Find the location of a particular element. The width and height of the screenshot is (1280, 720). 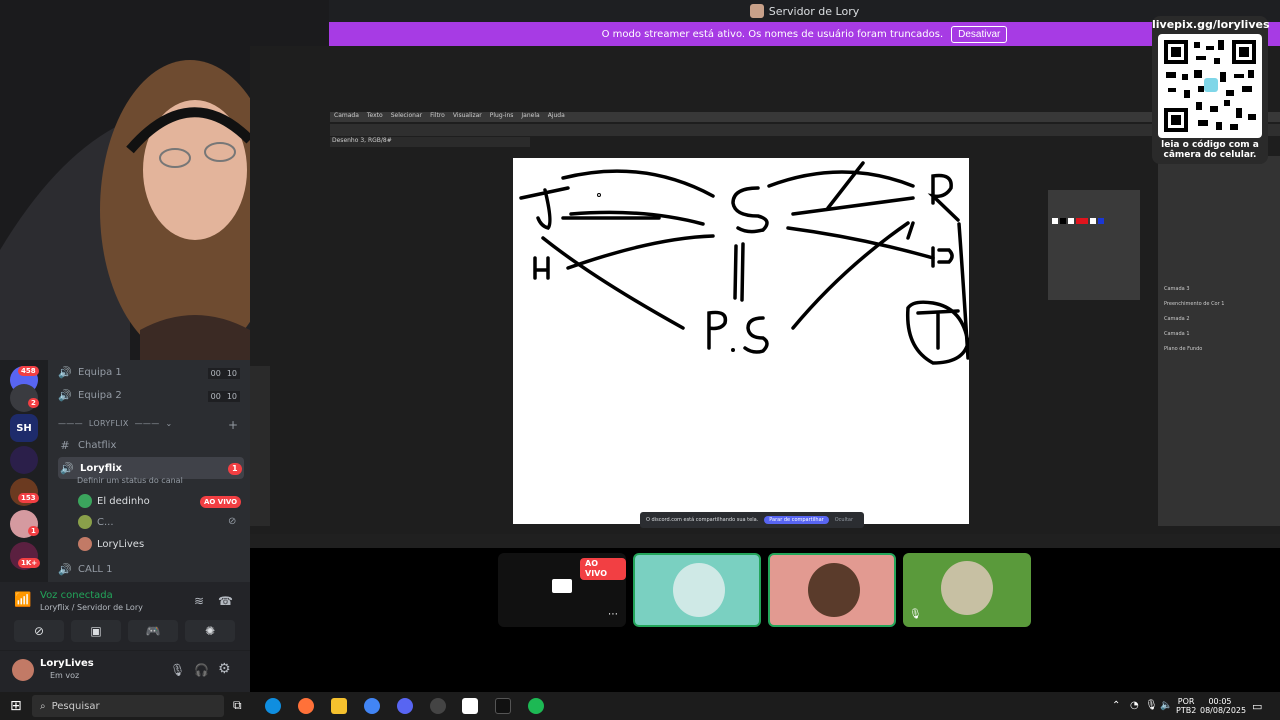

wifi-icon: ◔ is located at coordinates (1134, 705).